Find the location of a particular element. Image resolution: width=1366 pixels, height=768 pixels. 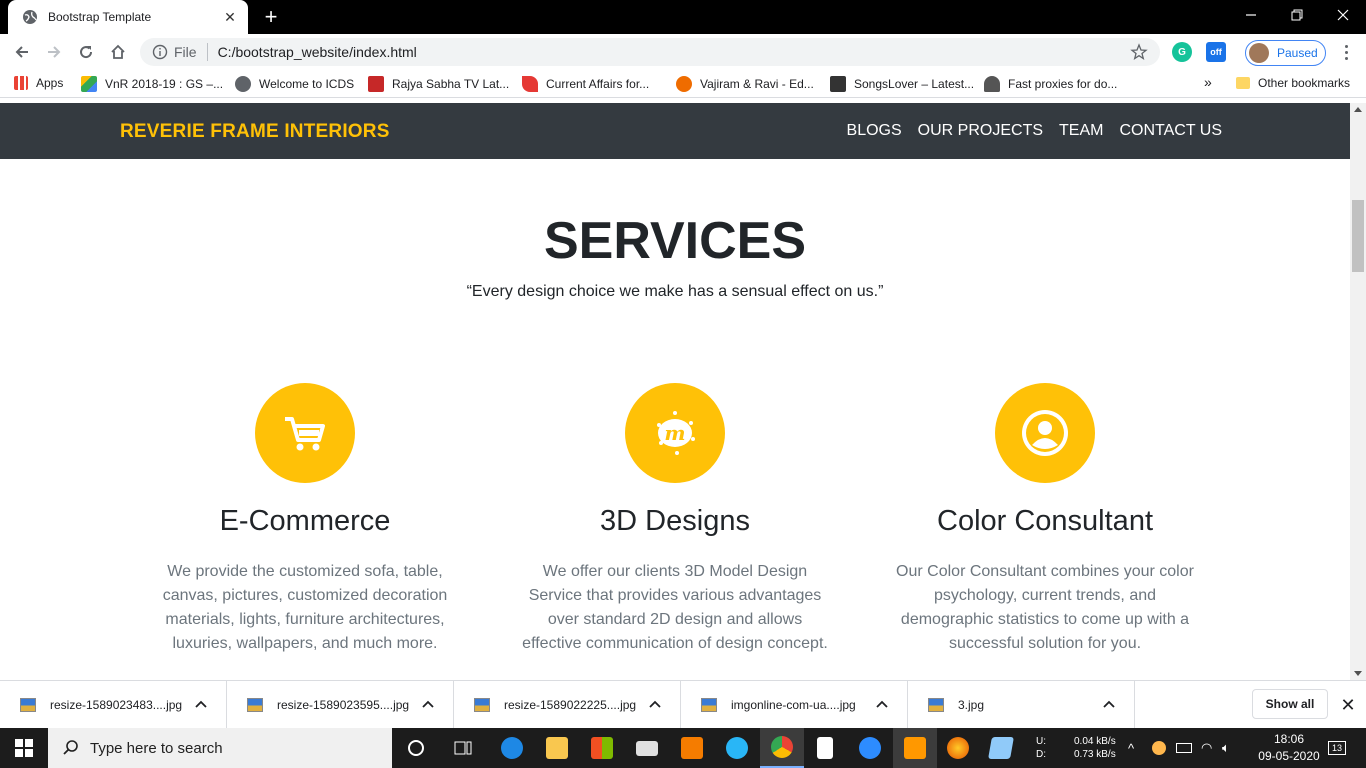

tab-title: Bootstrap Template is located at coordinates (100, 17).